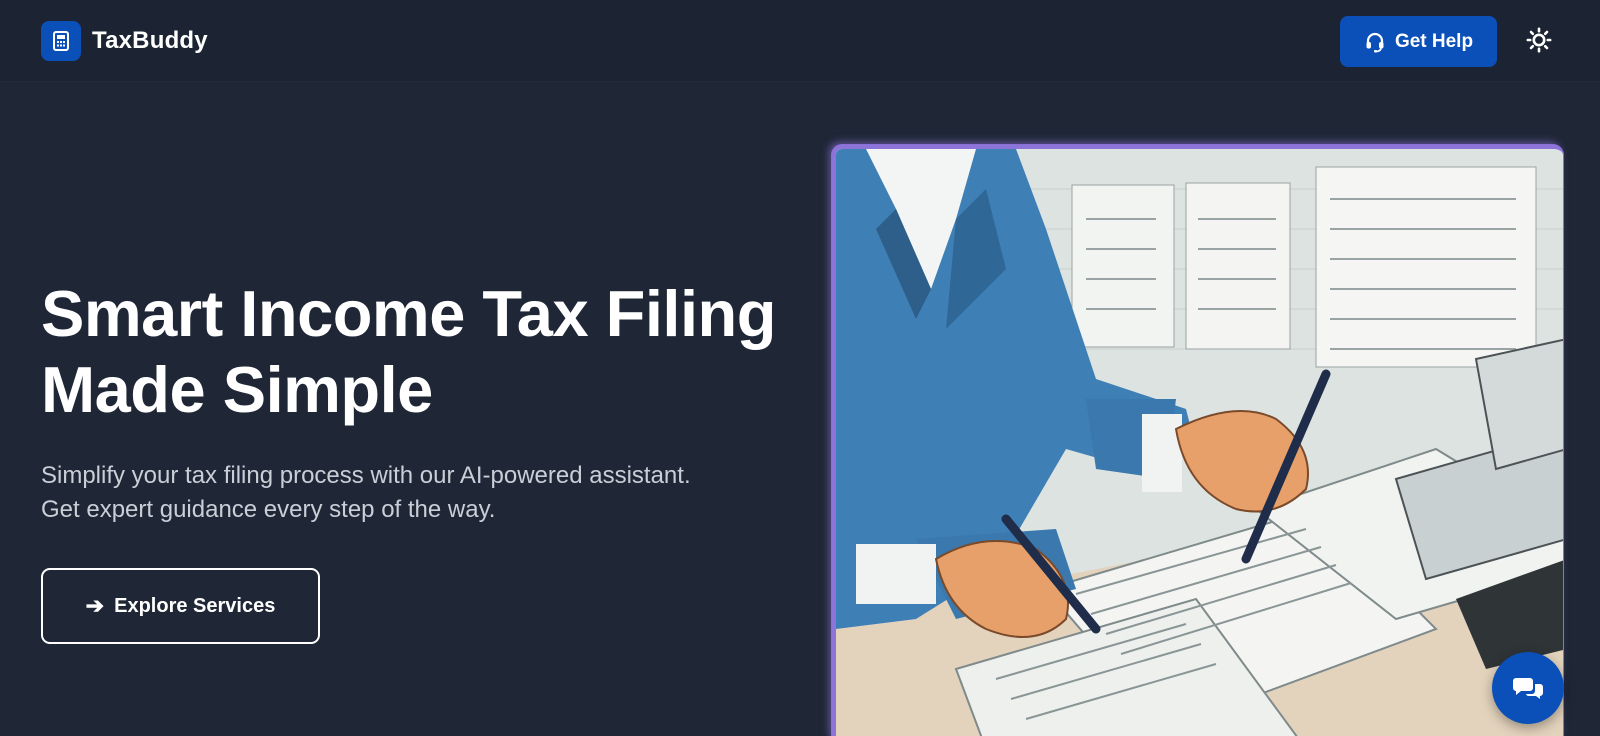  I want to click on arrow-right-icon: ➔, so click(95, 605).